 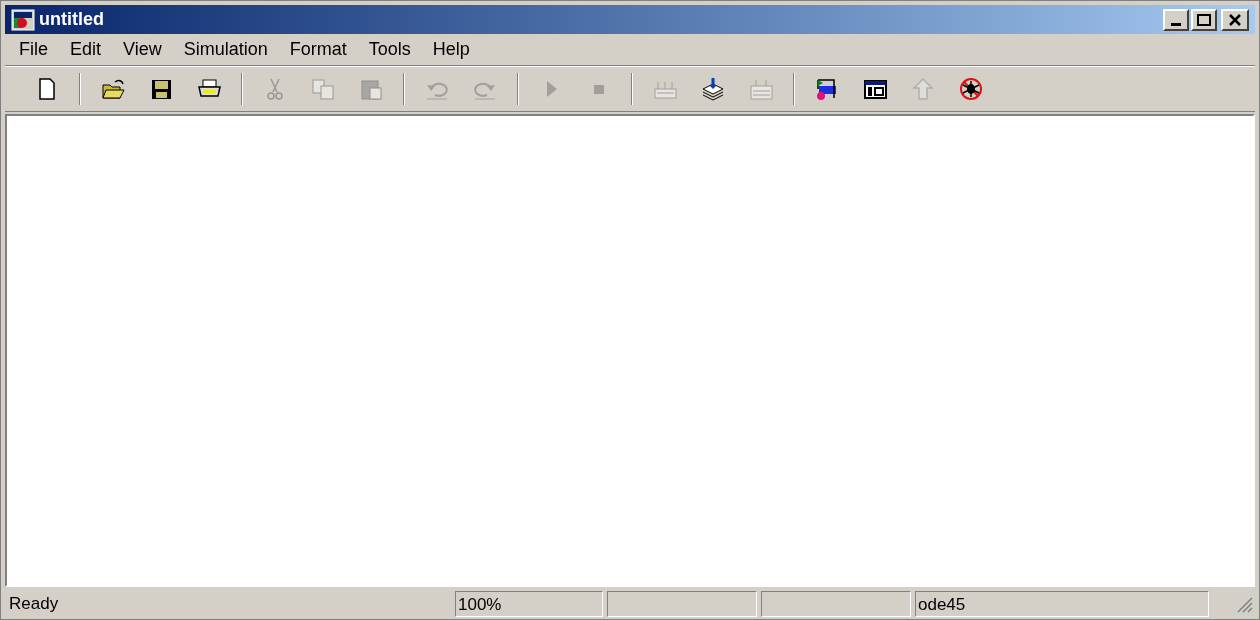 What do you see at coordinates (1176, 19) in the screenshot?
I see `minimize-button` at bounding box center [1176, 19].